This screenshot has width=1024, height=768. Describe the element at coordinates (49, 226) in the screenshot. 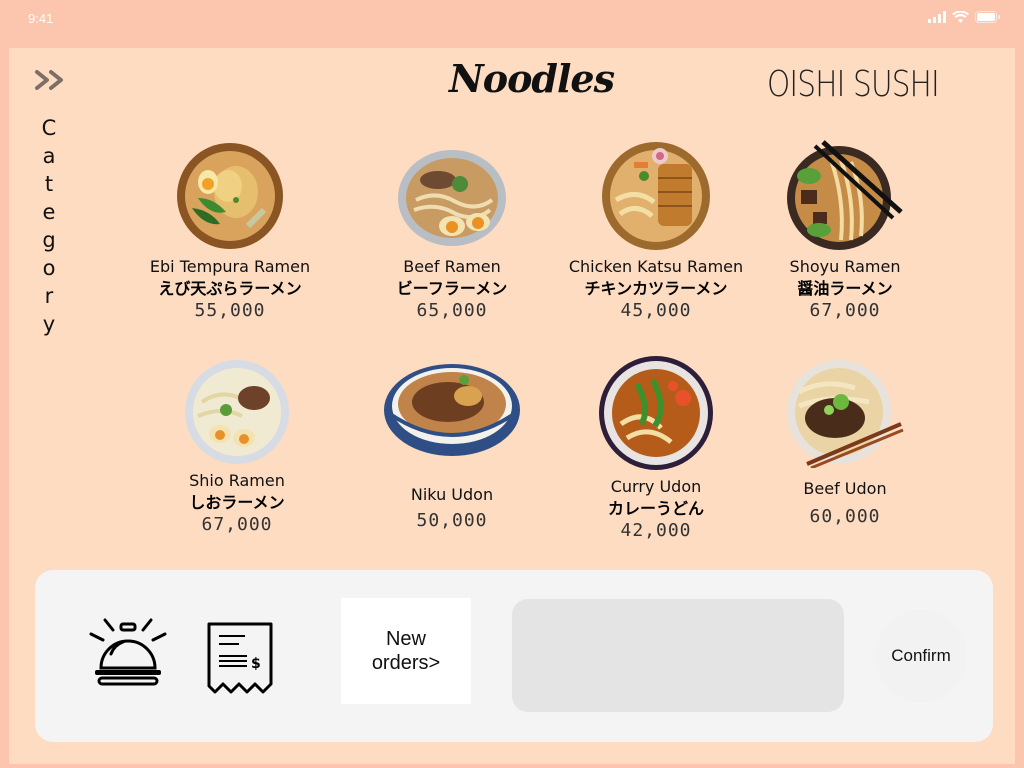

I see `category-menu-label: C a t e g o r y` at that location.